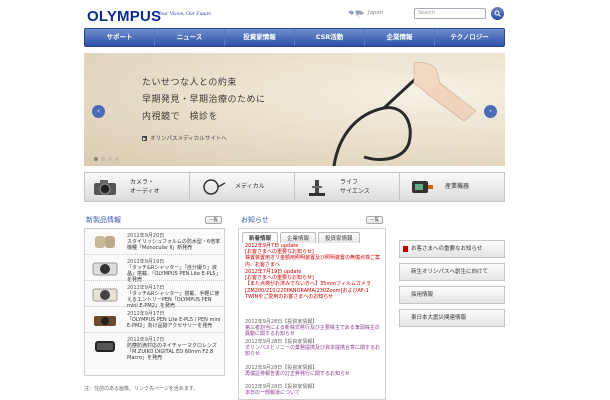  I want to click on category-medical: メディカル, so click(242, 187).